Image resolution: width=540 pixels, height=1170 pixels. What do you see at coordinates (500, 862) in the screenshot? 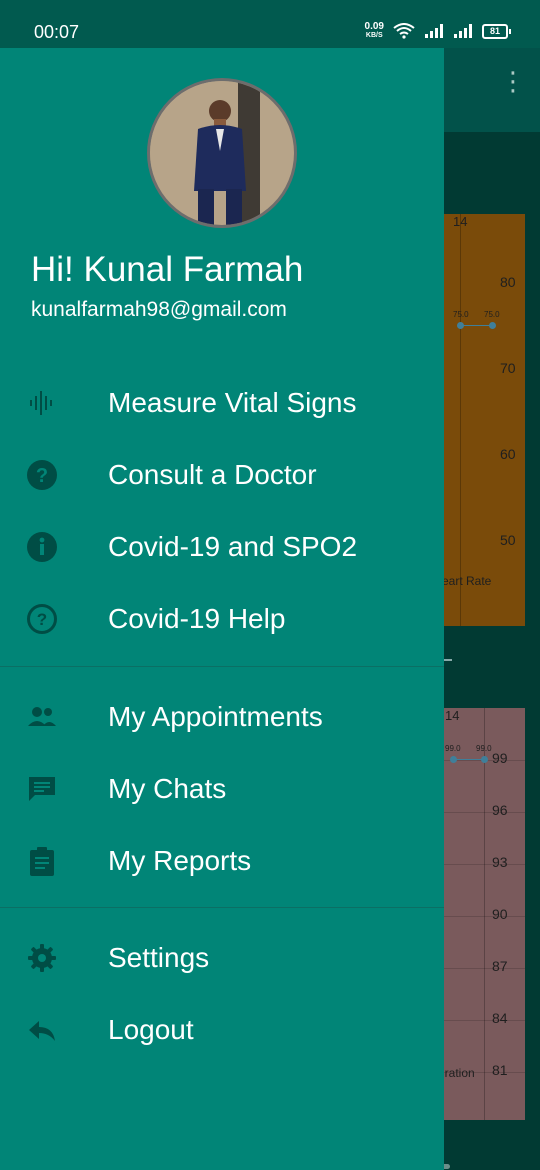
I see `chart-tick: 93` at bounding box center [500, 862].